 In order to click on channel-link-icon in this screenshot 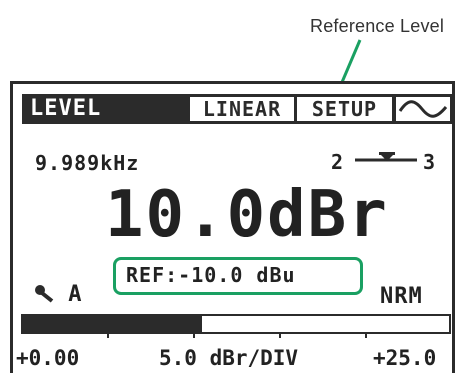, I will do `click(386, 157)`.